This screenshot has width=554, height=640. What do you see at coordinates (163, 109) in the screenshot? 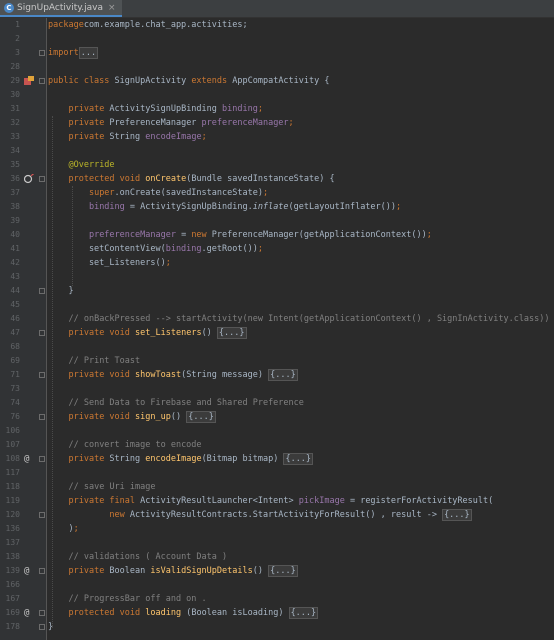
I see `code-token: ActivitySignUpBinding` at bounding box center [163, 109].